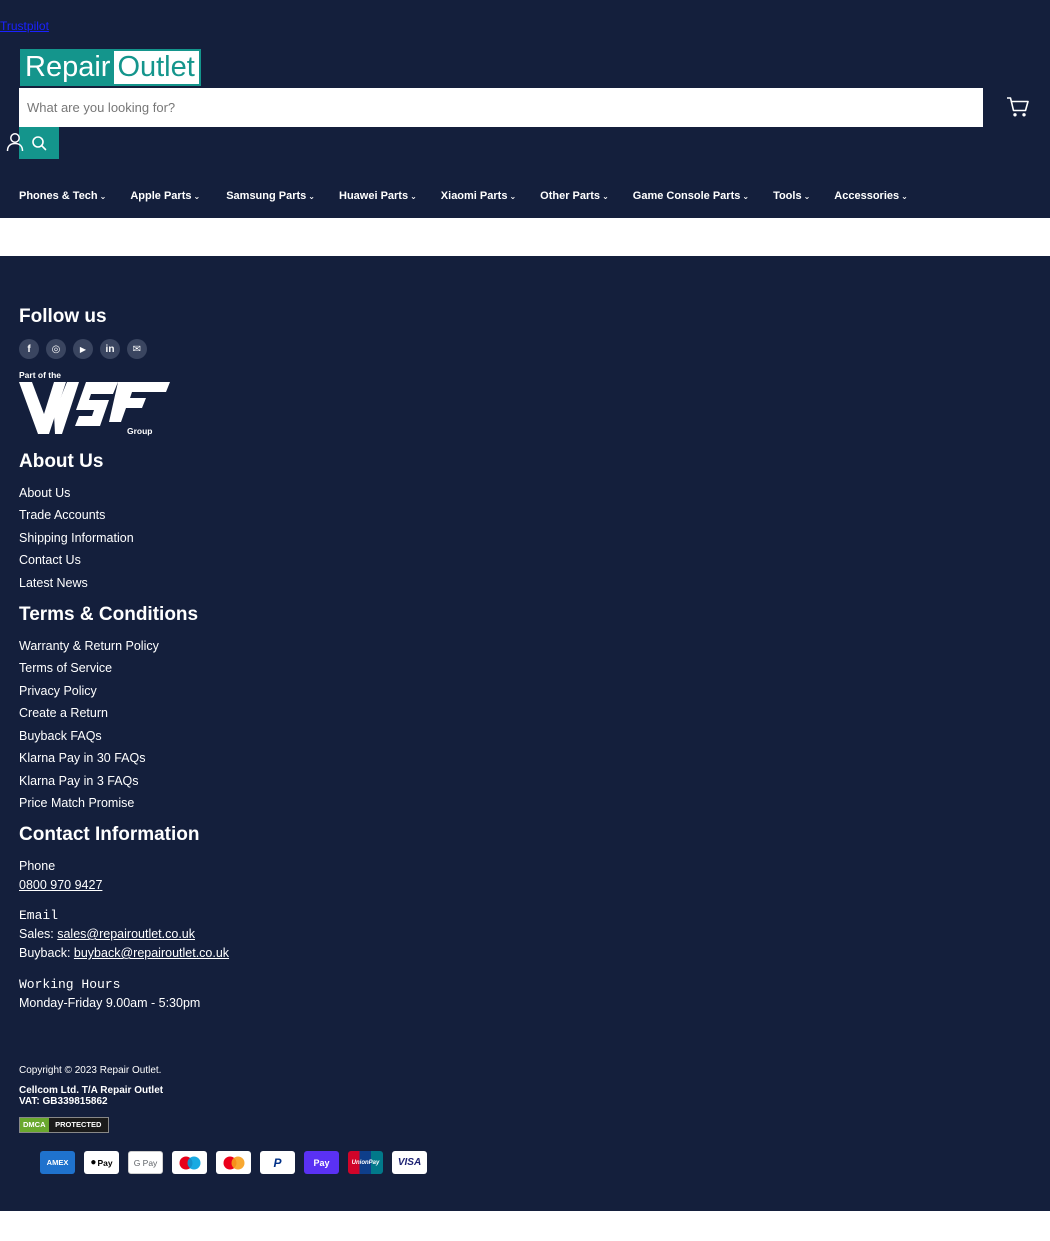  I want to click on linkedin-icon: in, so click(110, 349).